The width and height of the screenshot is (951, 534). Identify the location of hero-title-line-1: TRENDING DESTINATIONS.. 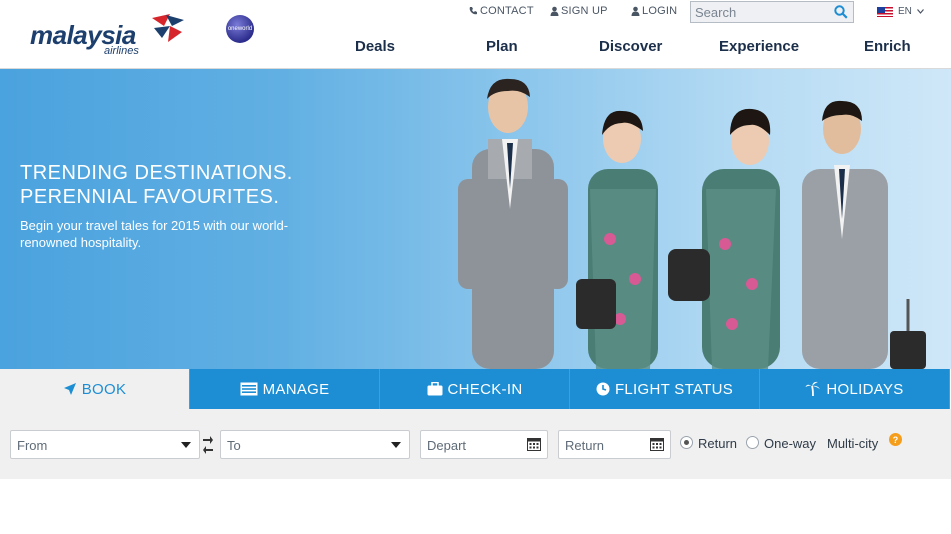
(156, 173).